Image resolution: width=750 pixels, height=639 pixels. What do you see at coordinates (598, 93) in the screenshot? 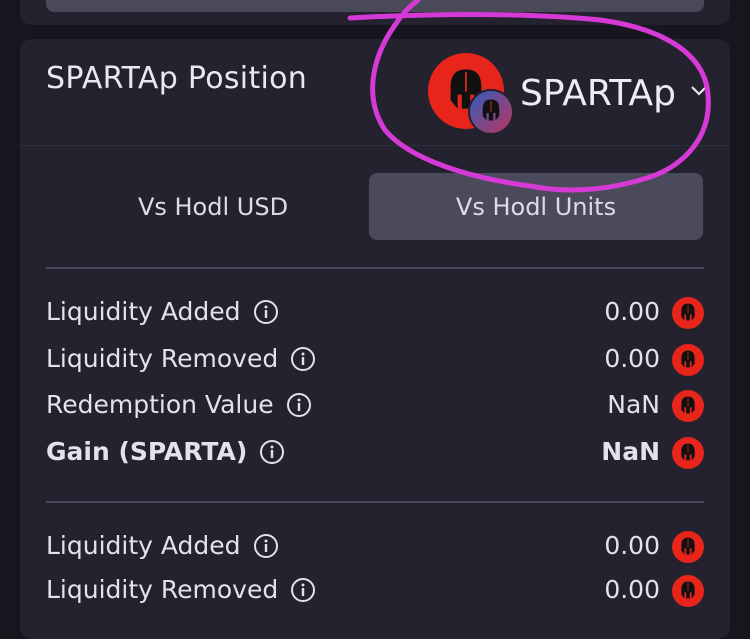
I see `pool-selector-label: SPARTAp` at bounding box center [598, 93].